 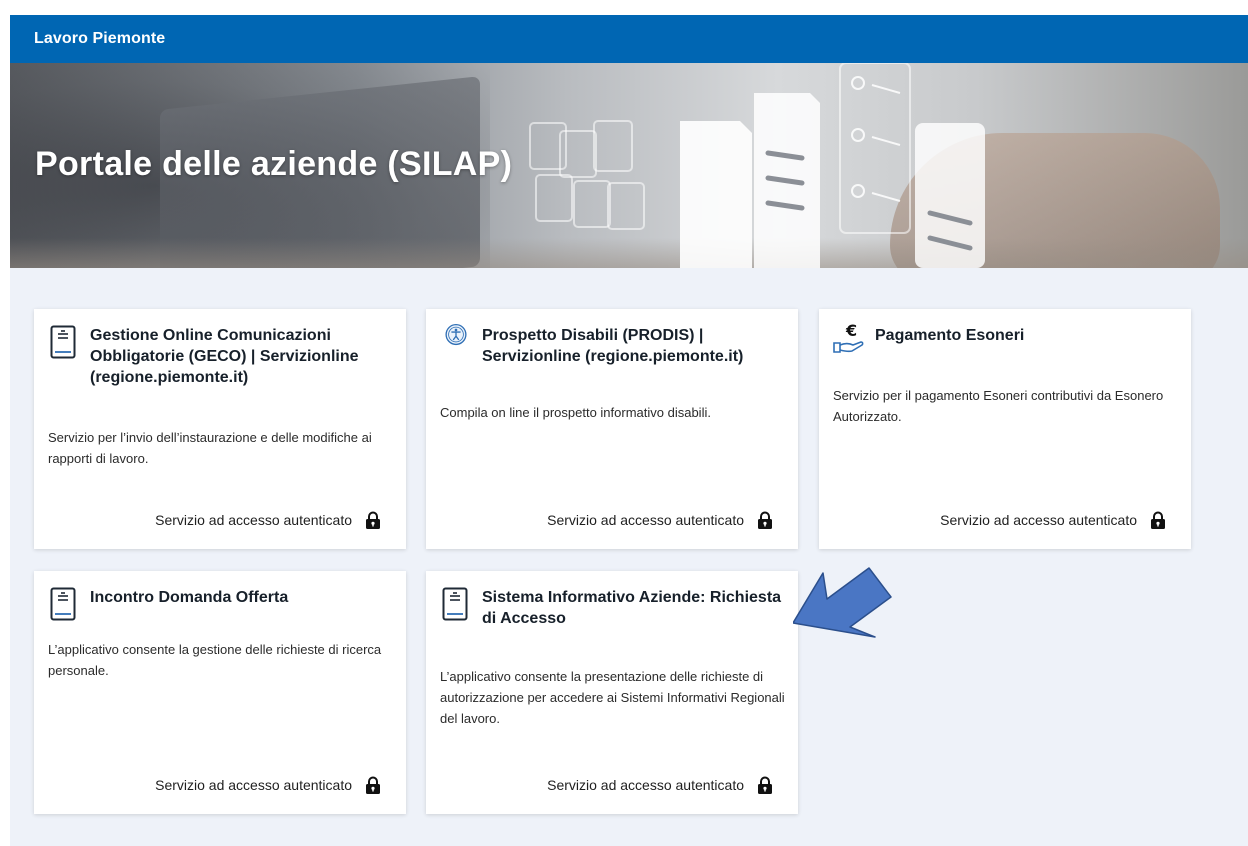 I want to click on annotation-arrow-icon, so click(x=842, y=602).